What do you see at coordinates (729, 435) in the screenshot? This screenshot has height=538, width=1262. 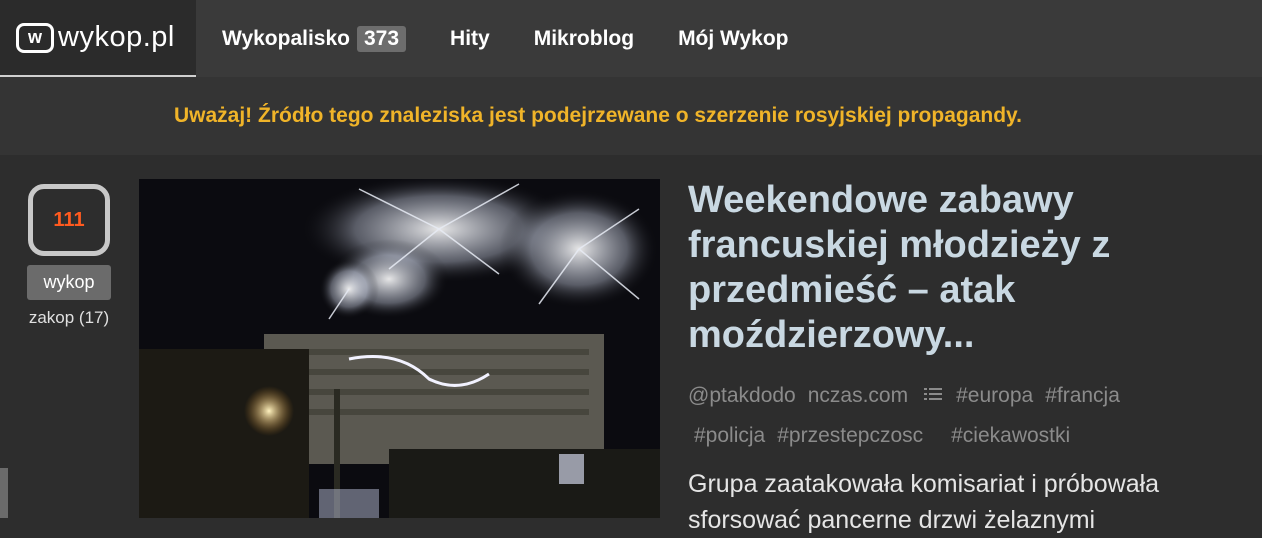 I see `tag-link: #policja` at bounding box center [729, 435].